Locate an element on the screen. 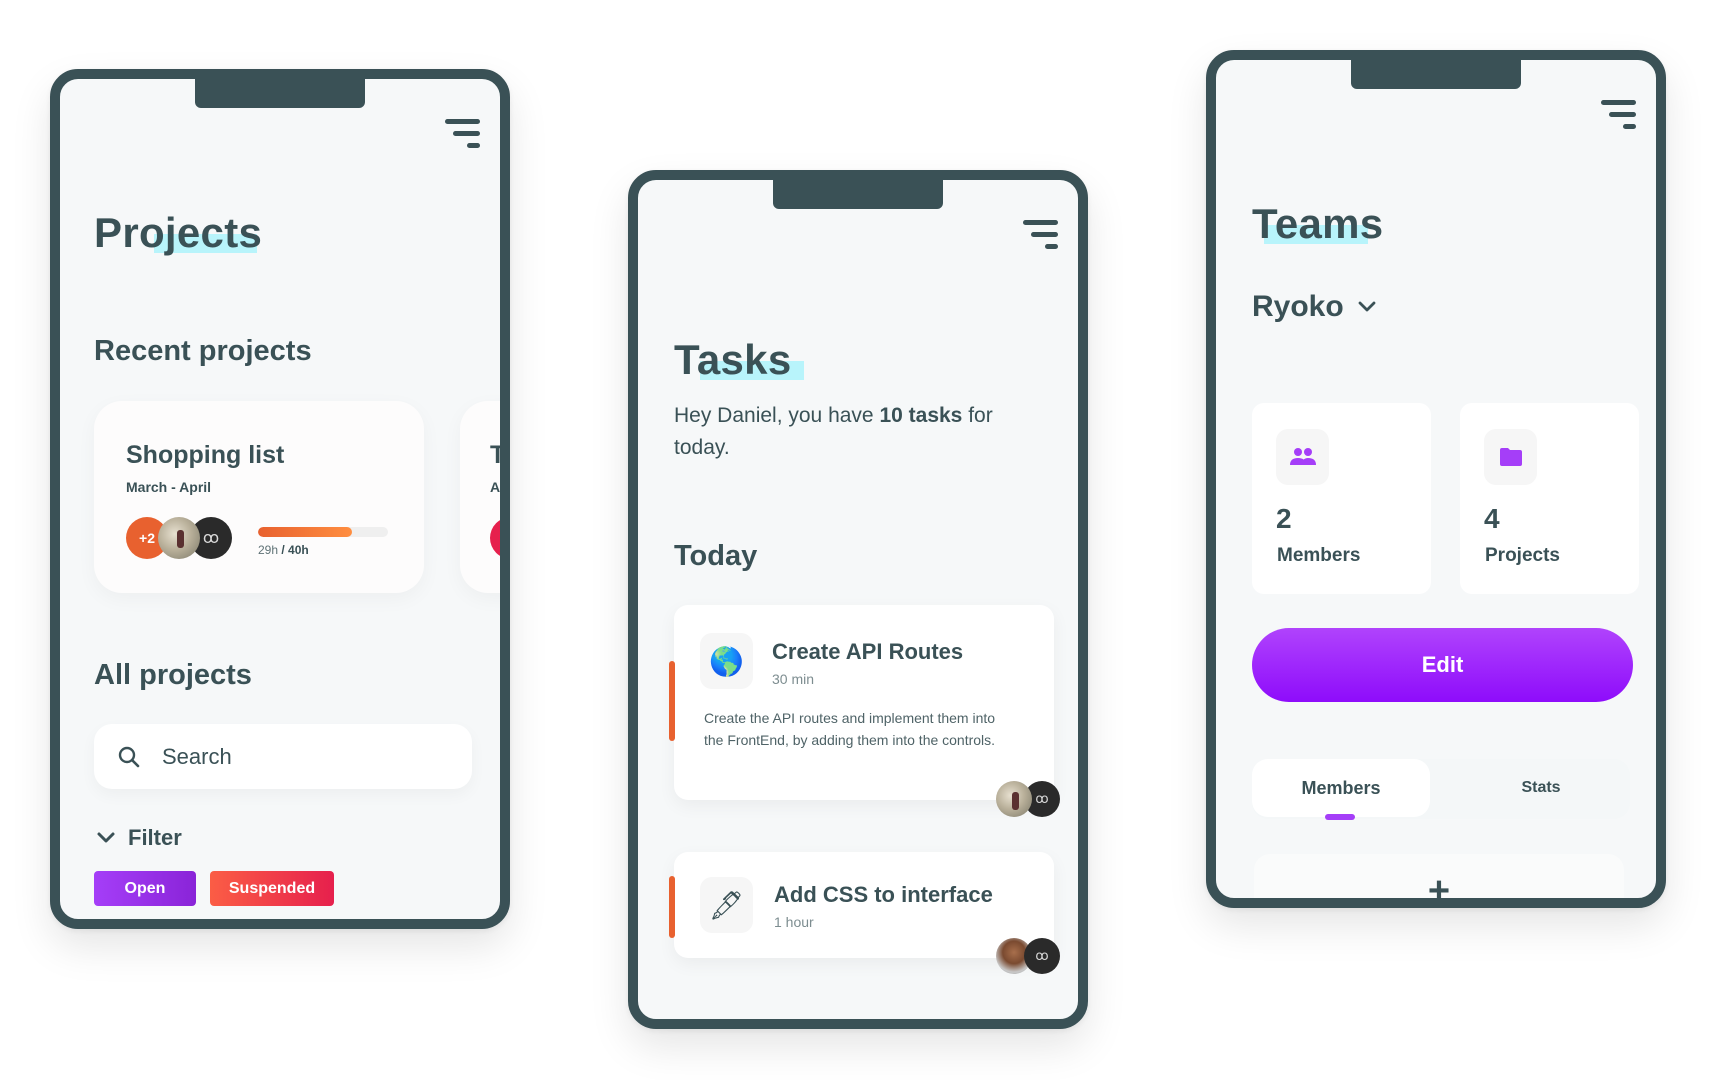  edit-button: Edit is located at coordinates (1442, 665).